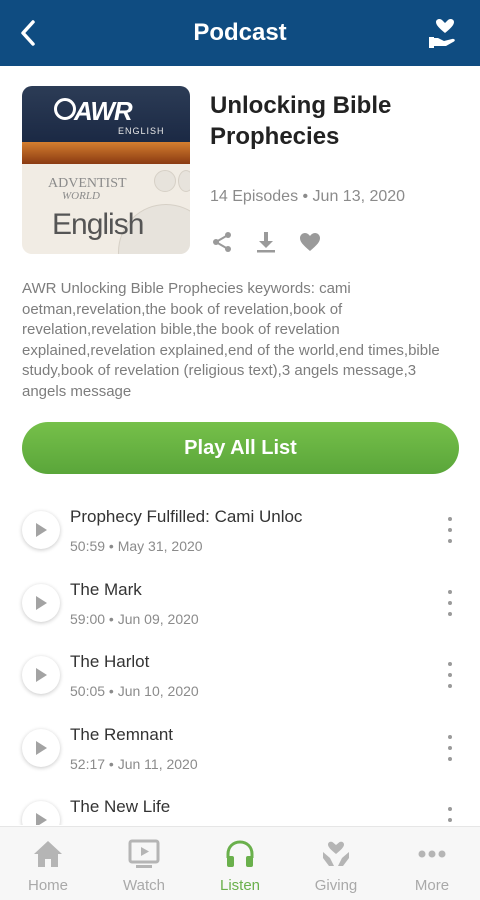  Describe the element at coordinates (144, 854) in the screenshot. I see `watch-icon` at that location.